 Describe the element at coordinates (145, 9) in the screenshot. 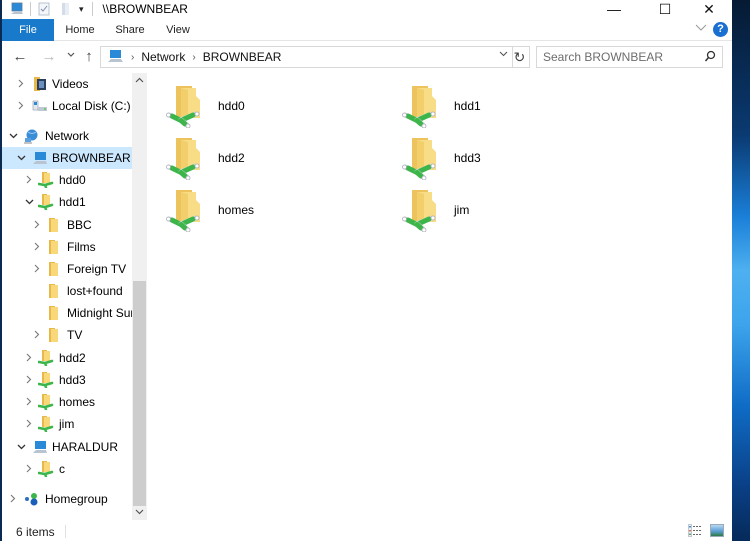

I see `window-title: \\BROWNBEAR` at that location.